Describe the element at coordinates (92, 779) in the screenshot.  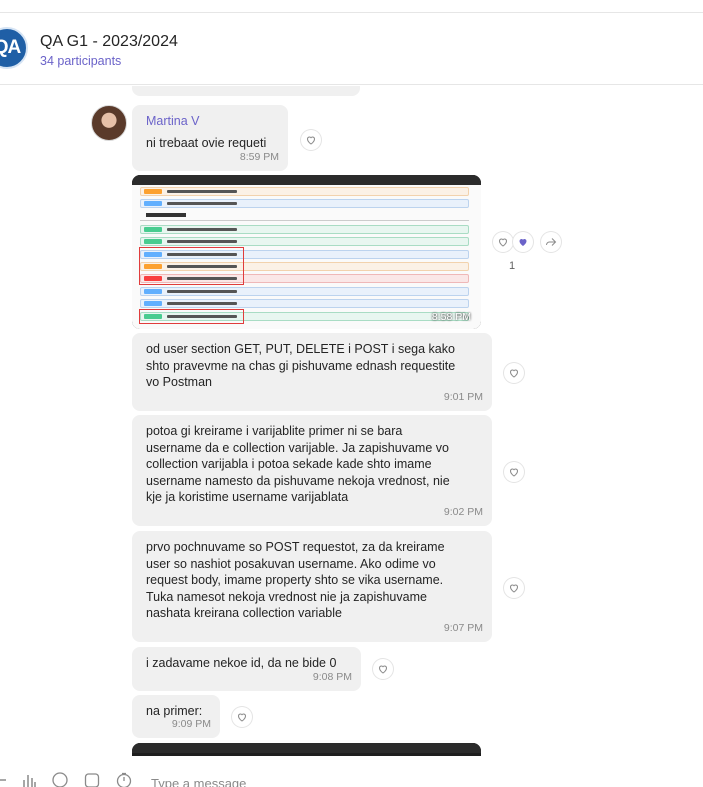
I see `sticker-icon` at that location.